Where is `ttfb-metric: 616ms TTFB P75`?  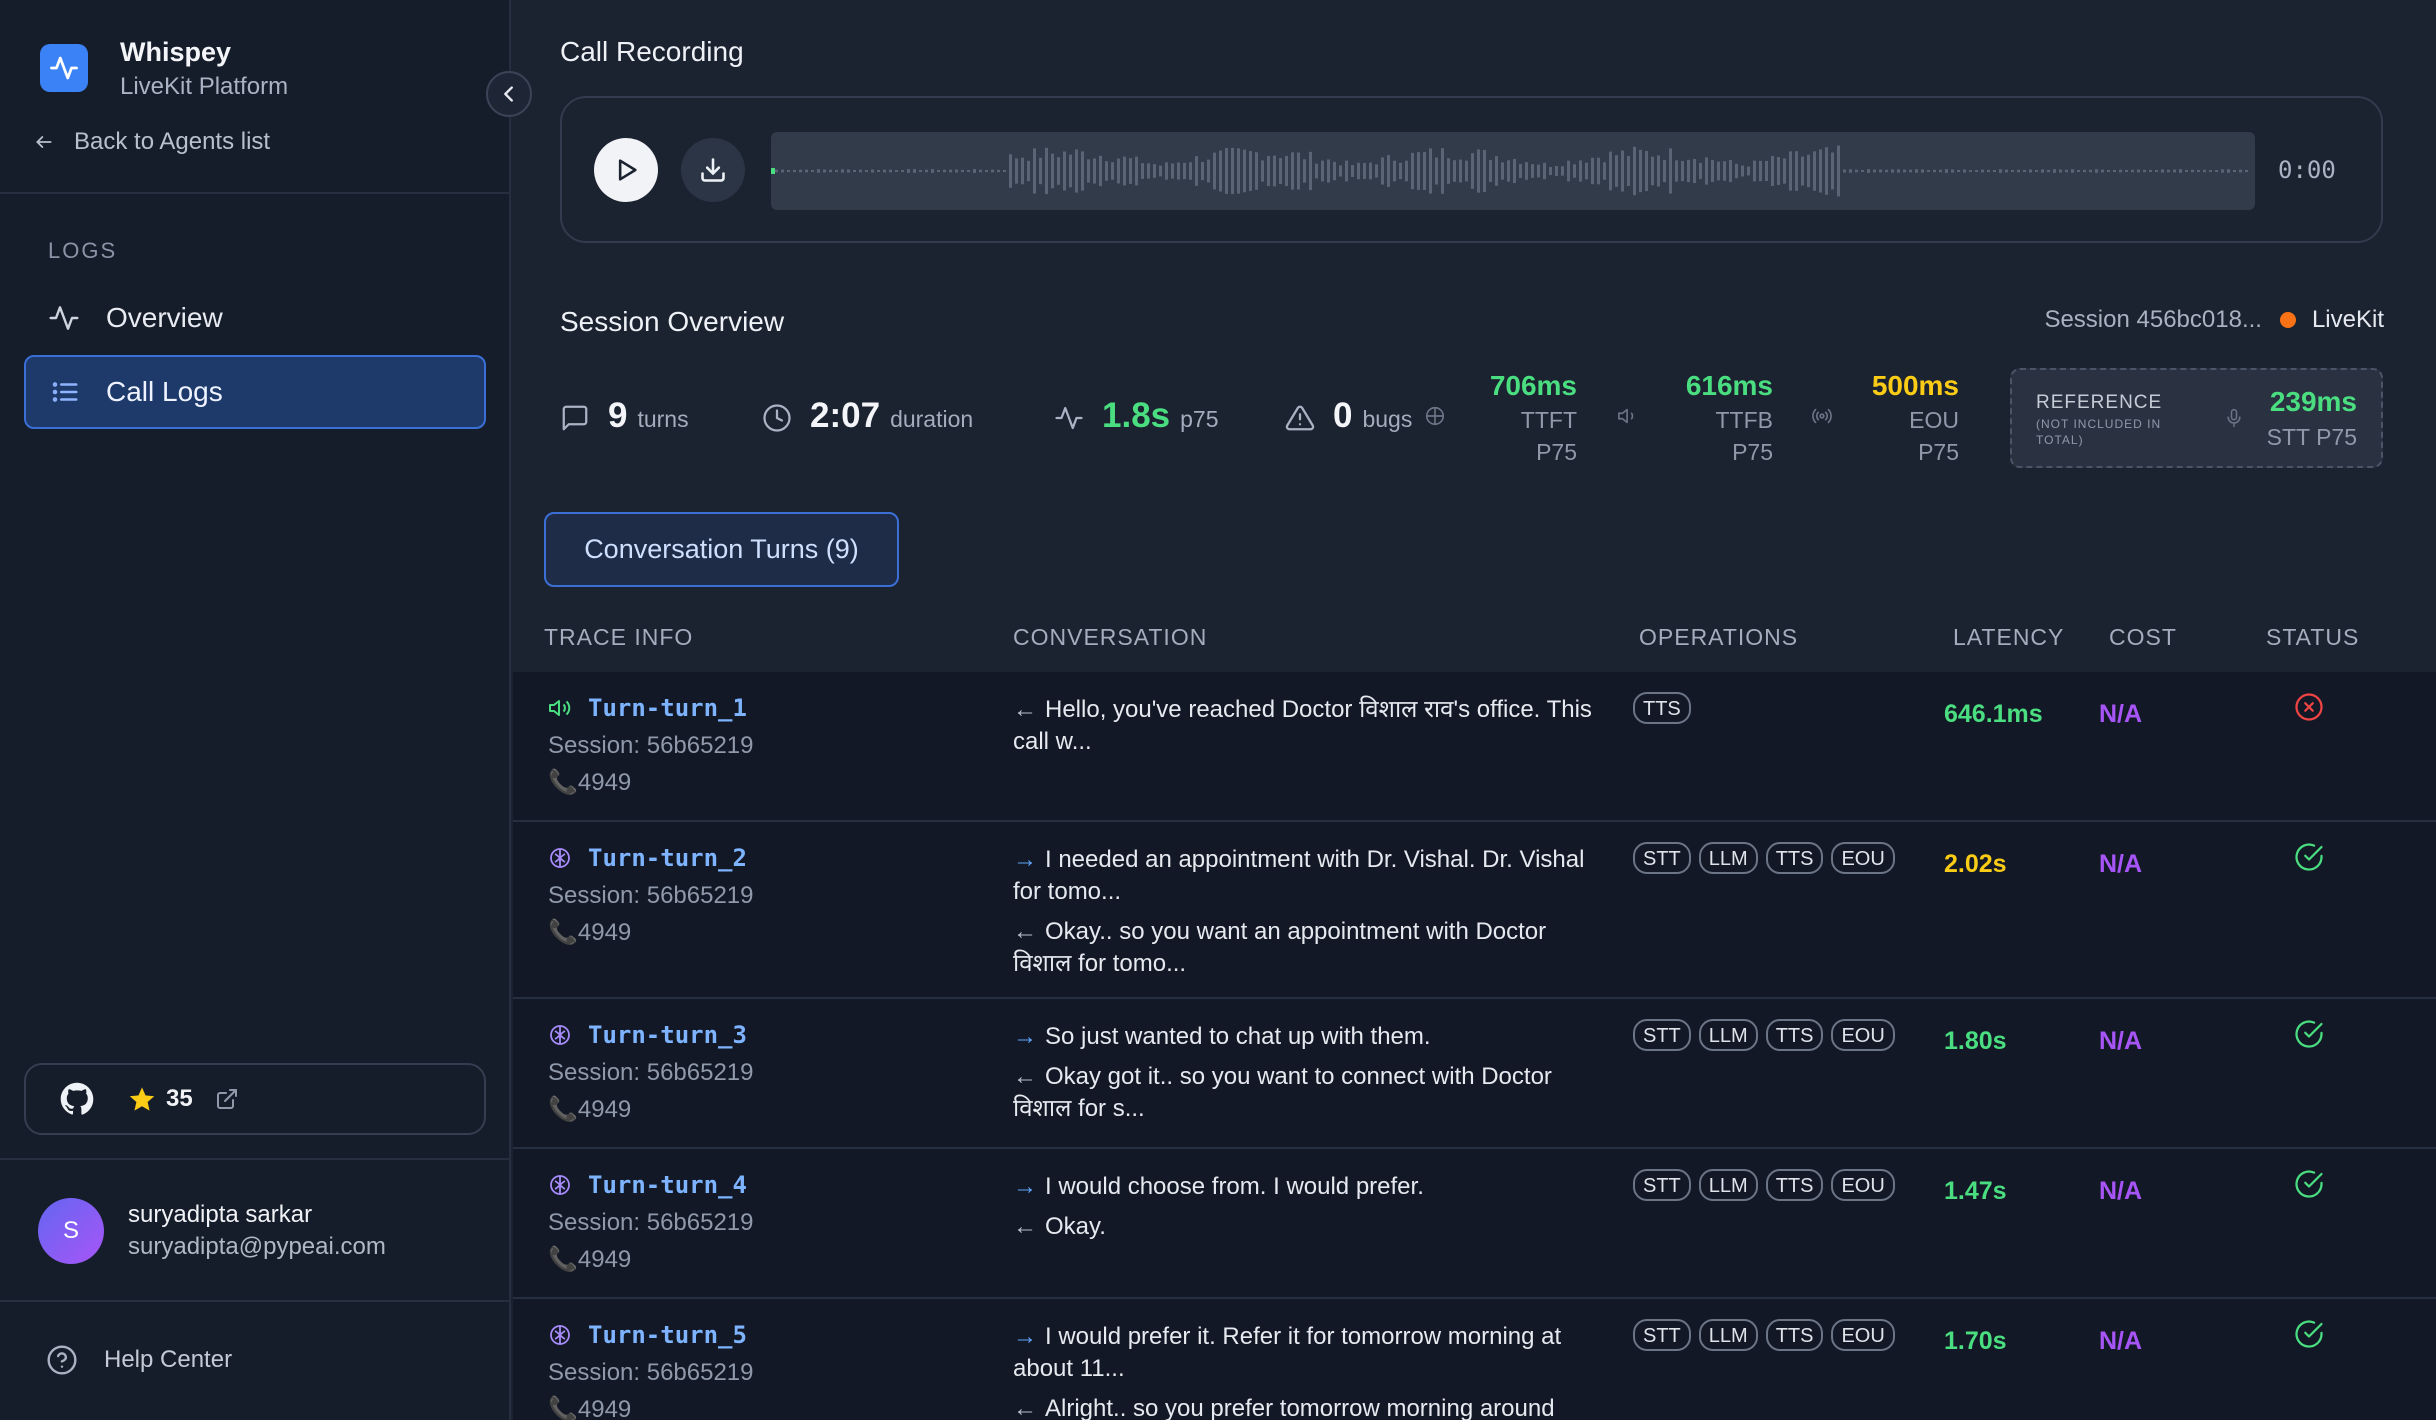
ttfb-metric: 616ms TTFB P75 is located at coordinates (1717, 418).